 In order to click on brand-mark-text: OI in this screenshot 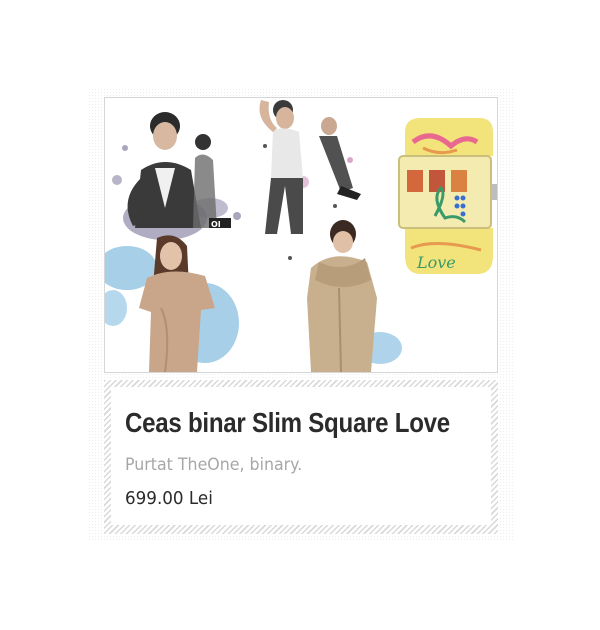, I will do `click(216, 224)`.